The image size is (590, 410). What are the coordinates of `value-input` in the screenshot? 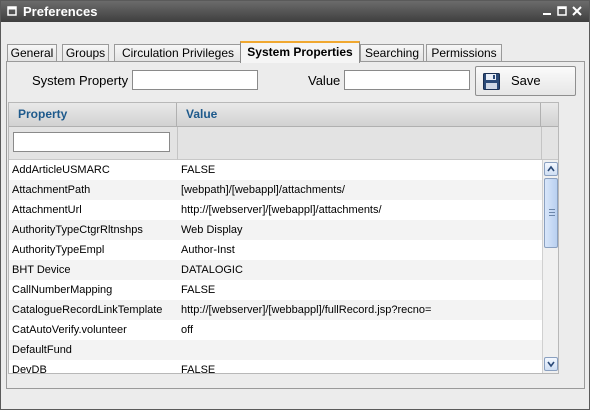 It's located at (407, 80).